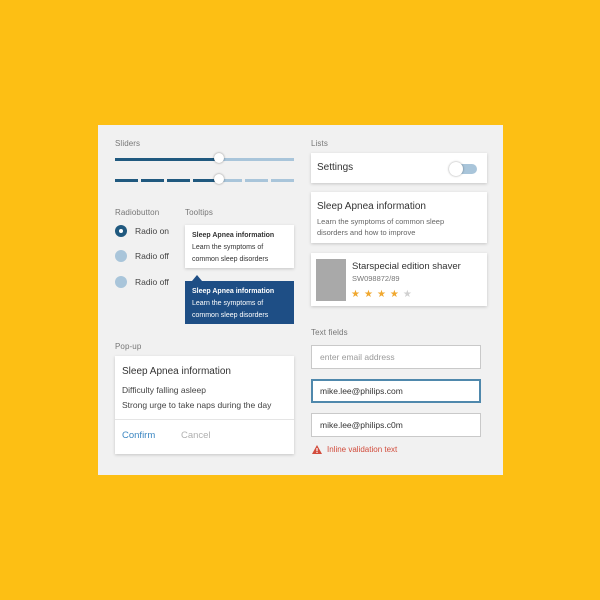  What do you see at coordinates (329, 332) in the screenshot?
I see `text-fields-label: Text fields` at bounding box center [329, 332].